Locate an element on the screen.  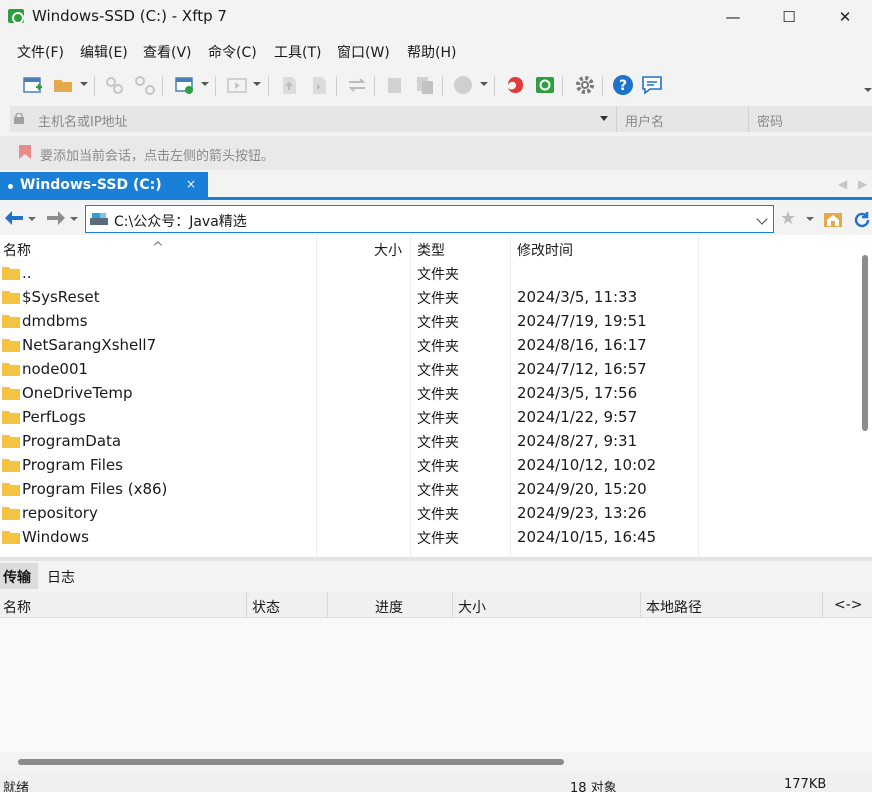
paste-icon is located at coordinates (425, 85).